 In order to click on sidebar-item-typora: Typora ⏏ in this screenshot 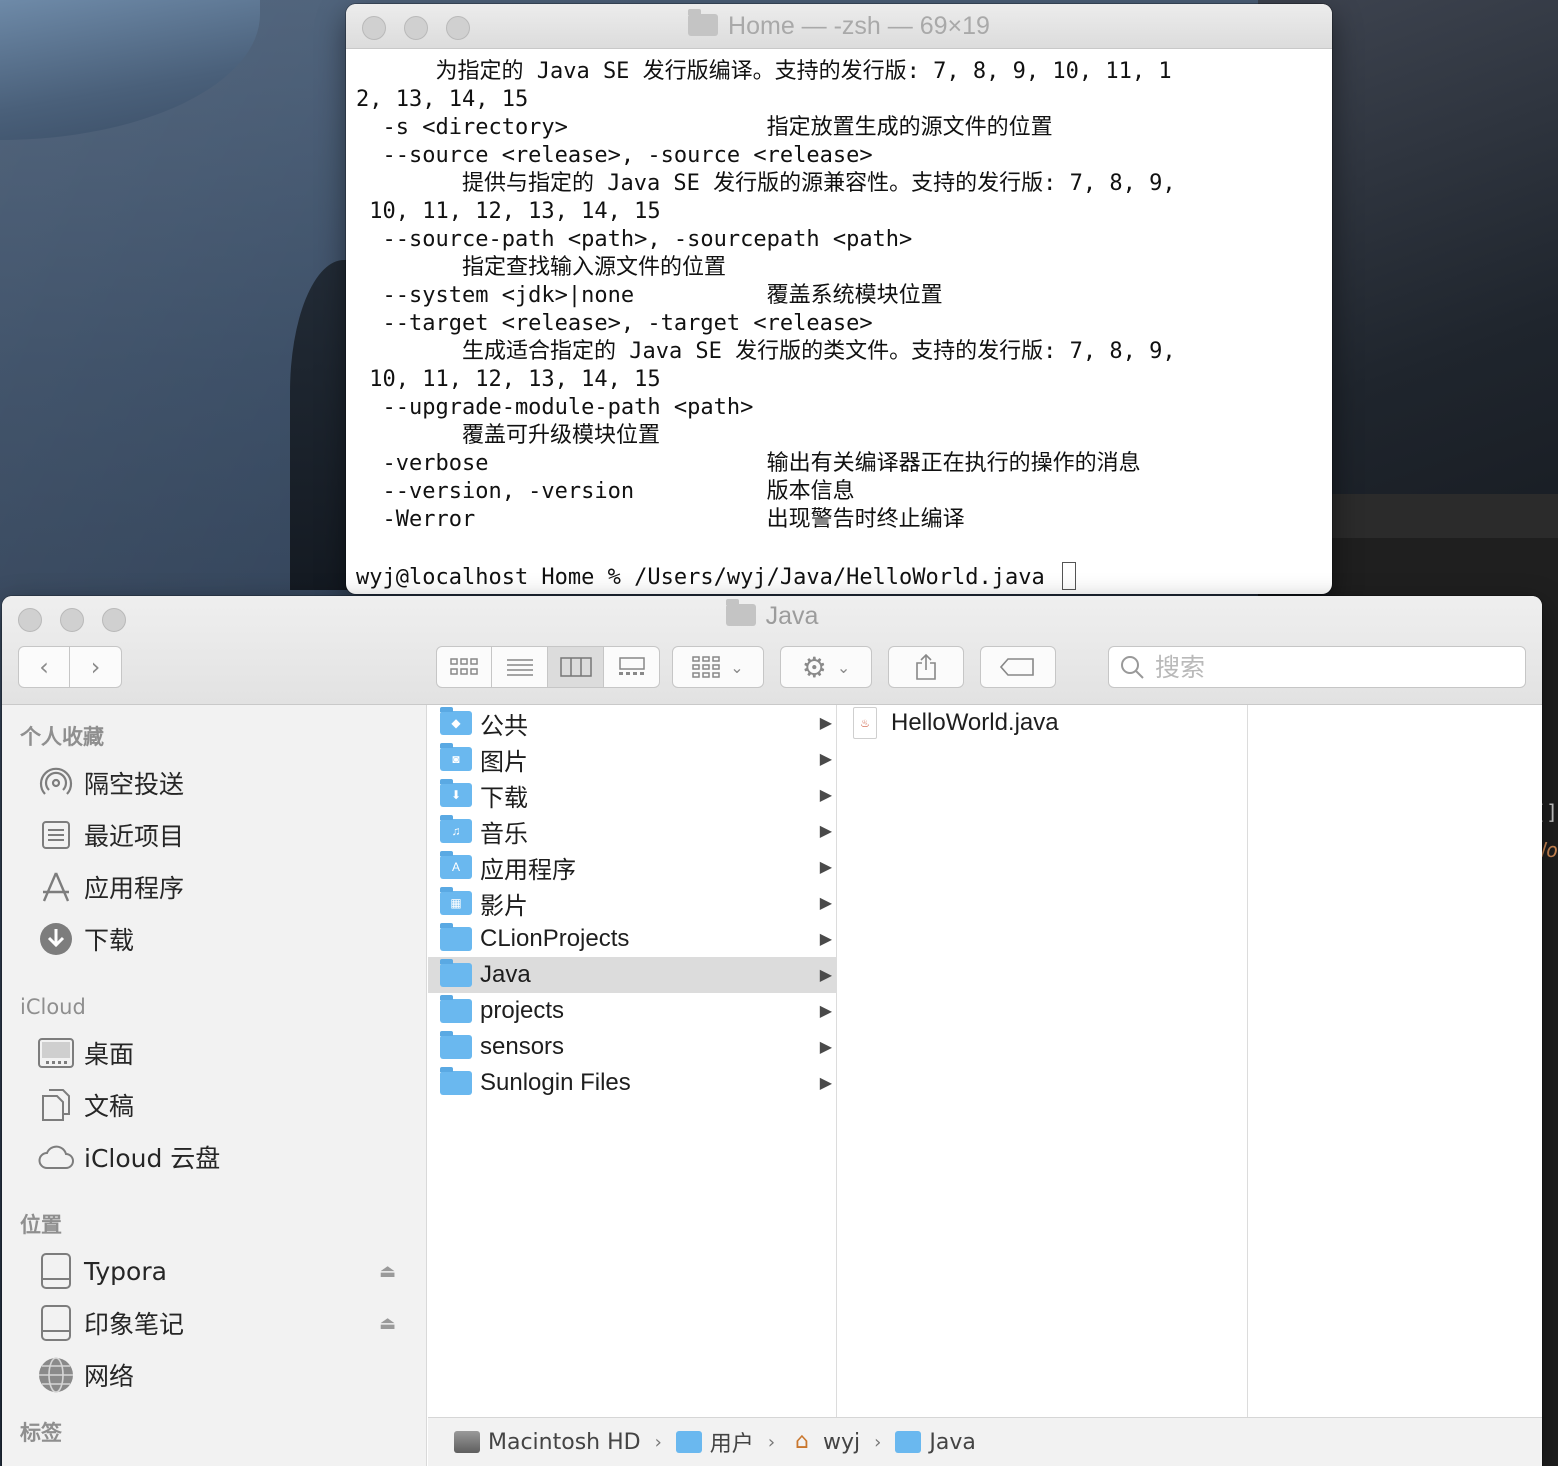, I will do `click(214, 1271)`.